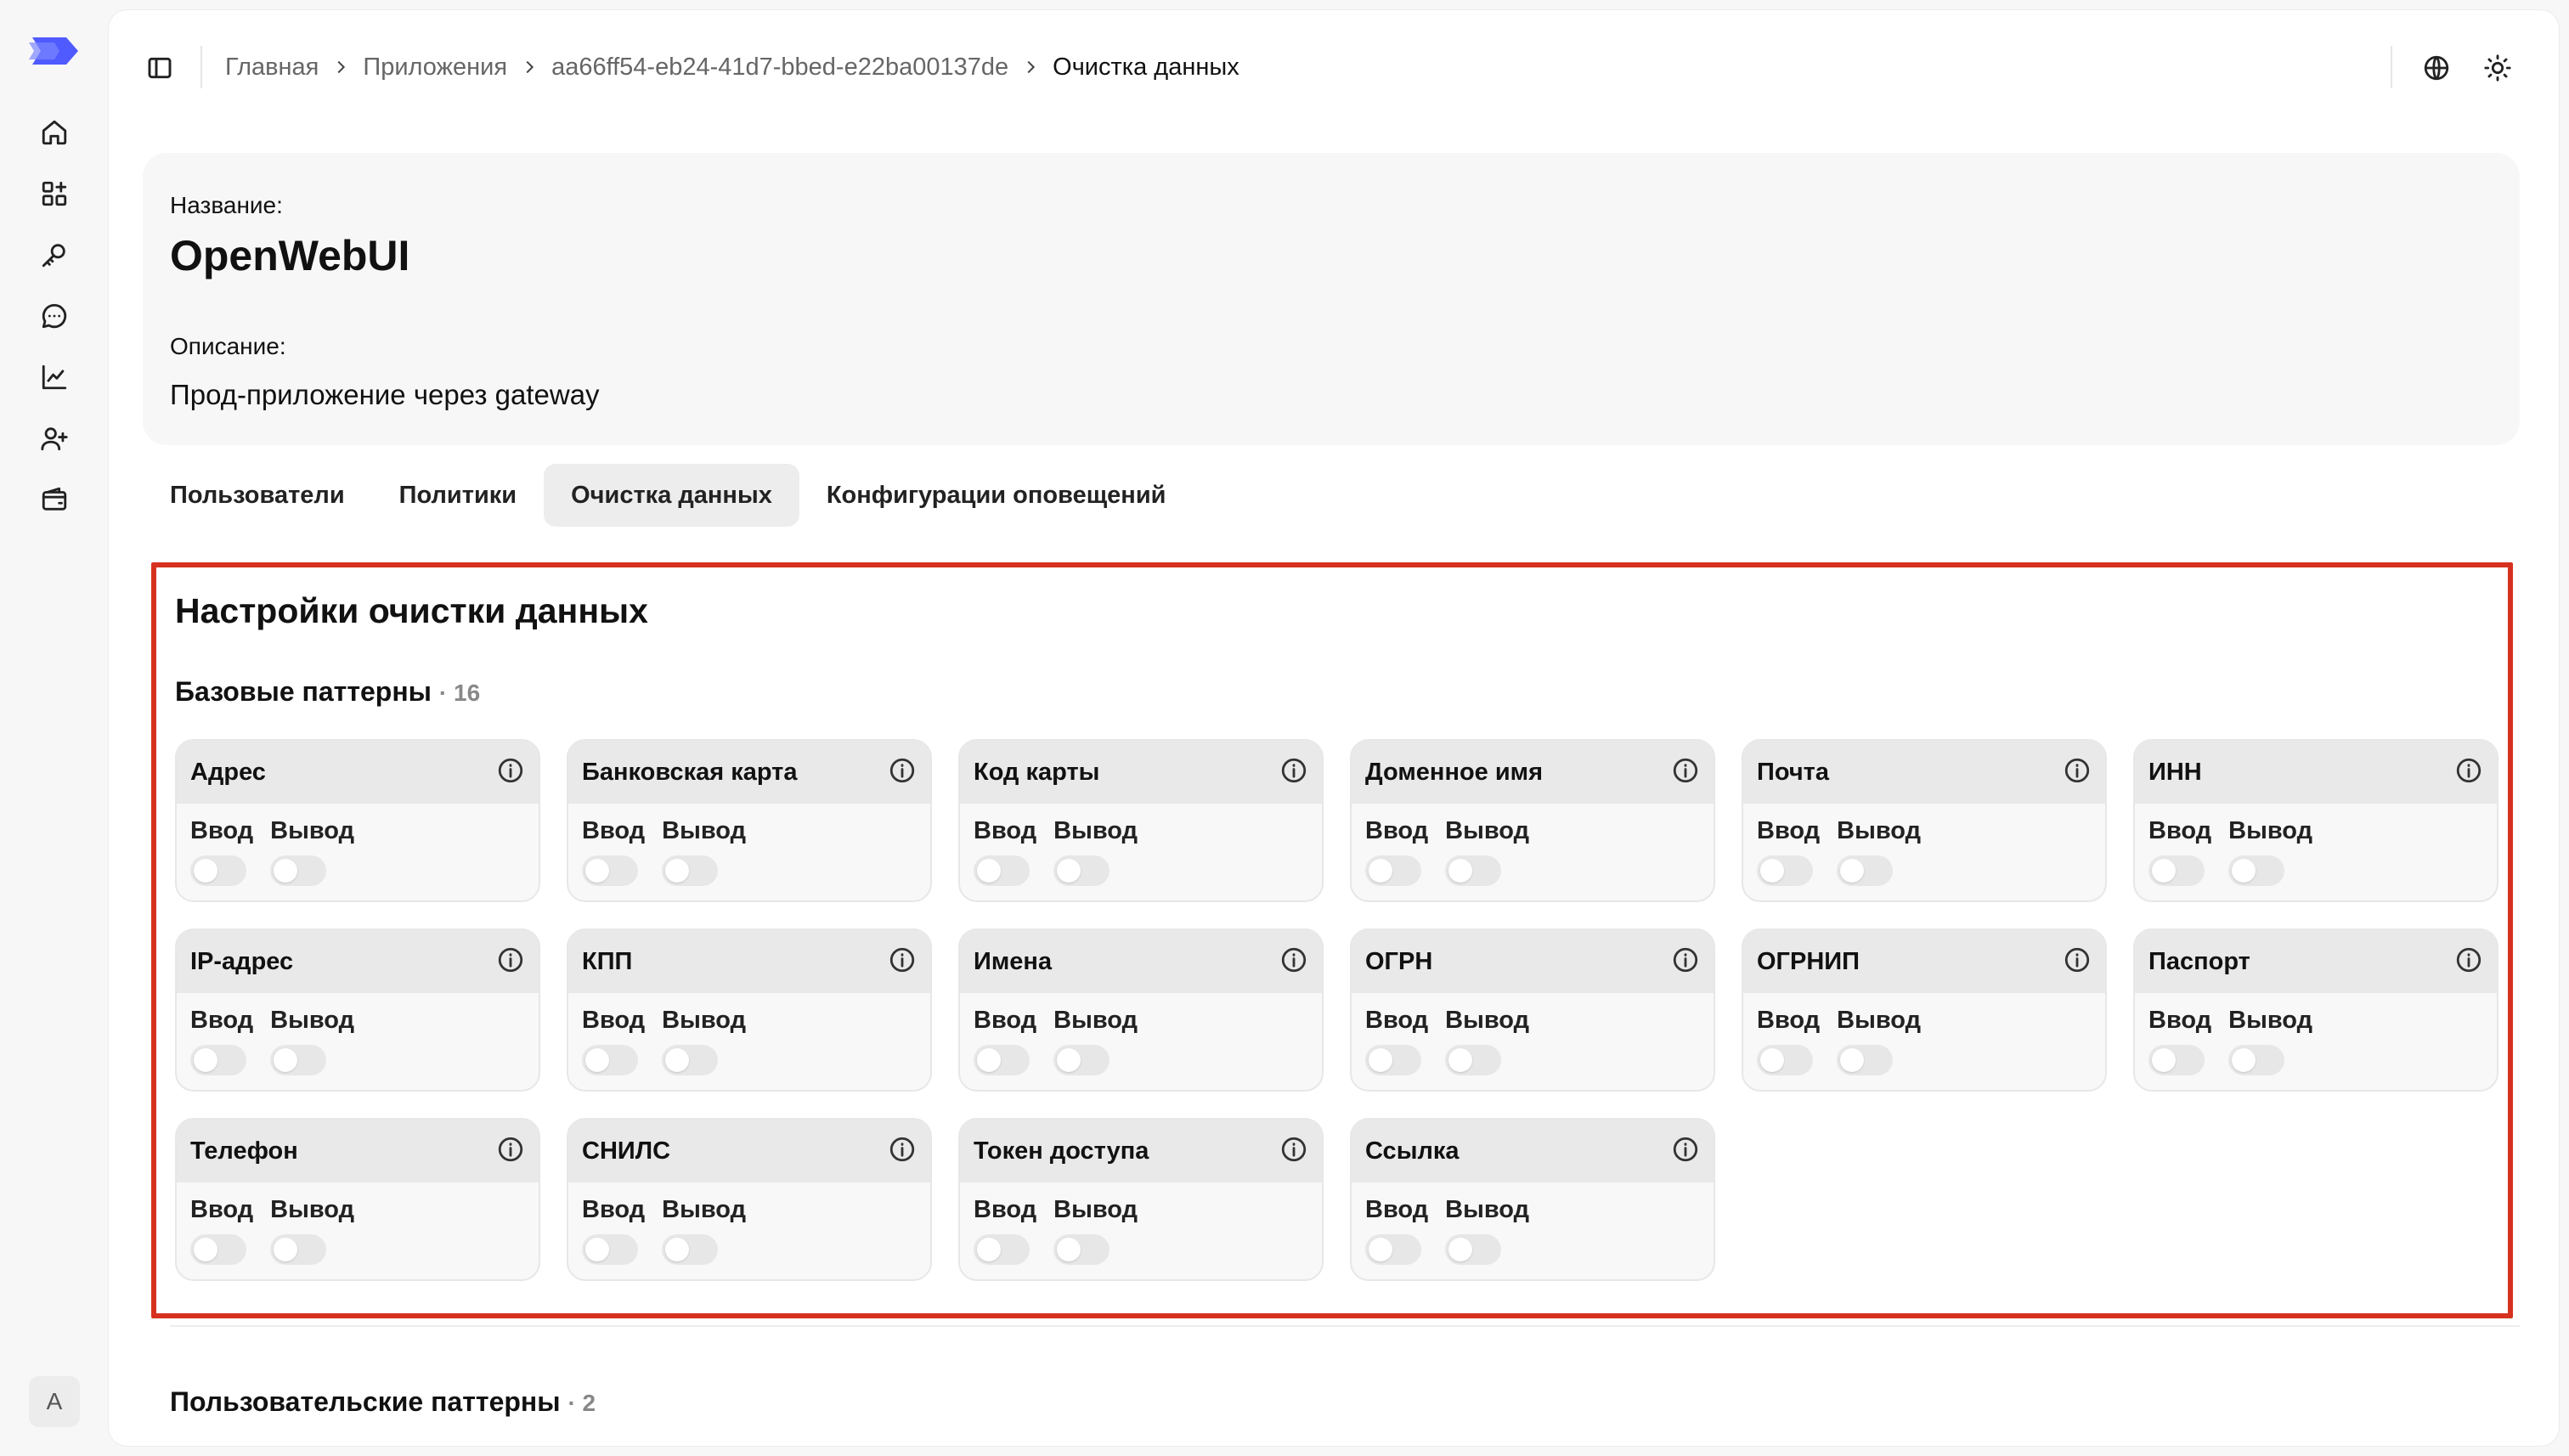  What do you see at coordinates (671, 496) in the screenshot?
I see `tab-data-sanitization: Очистка данных` at bounding box center [671, 496].